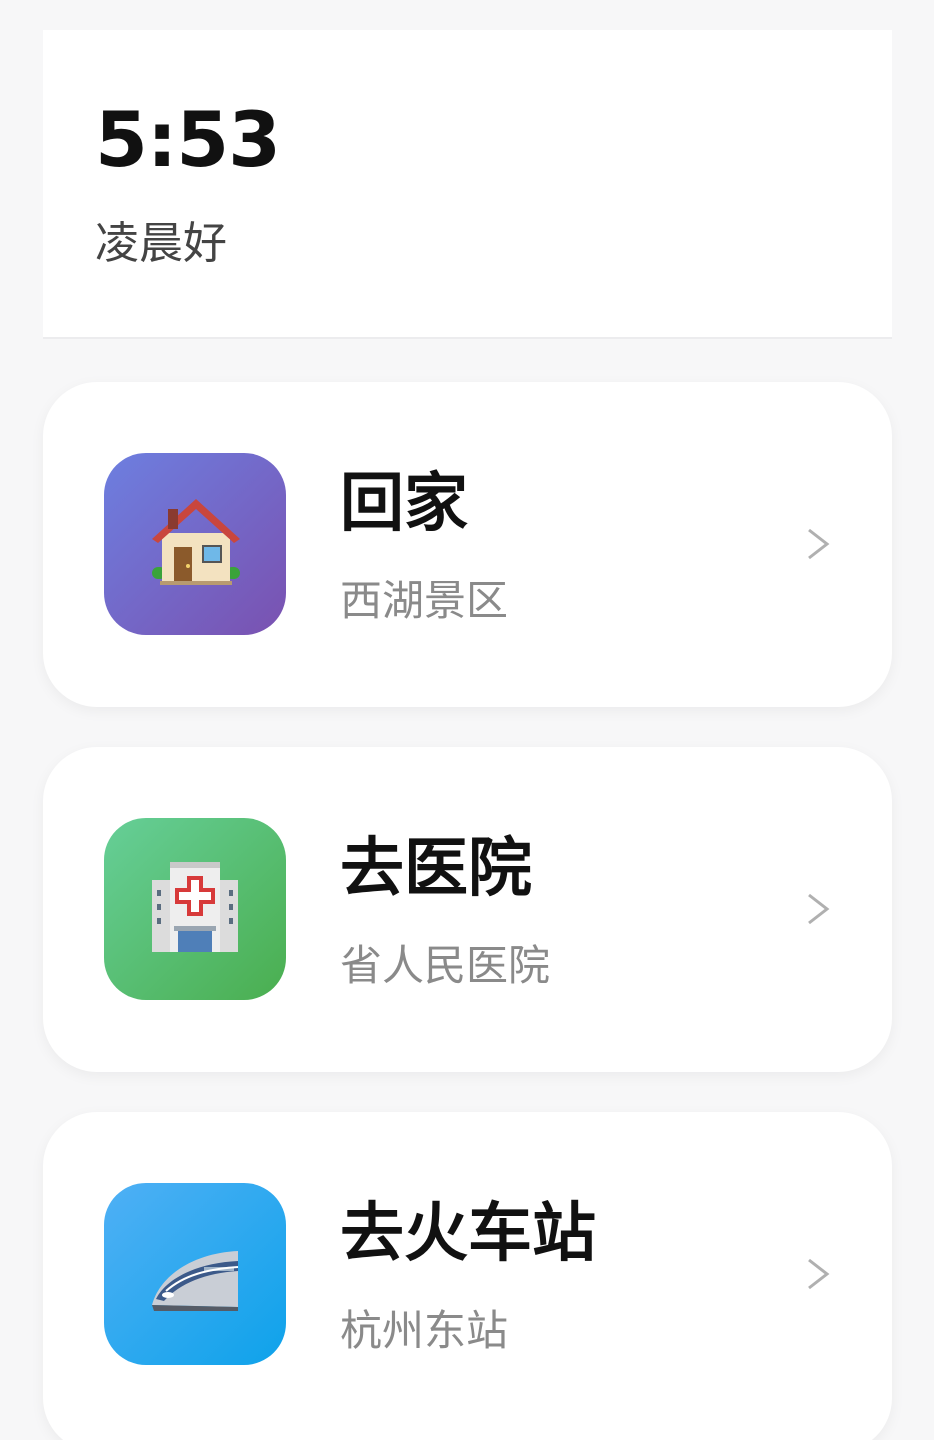 The height and width of the screenshot is (1440, 934). I want to click on destination-subtitle: 西湖景区, so click(424, 600).